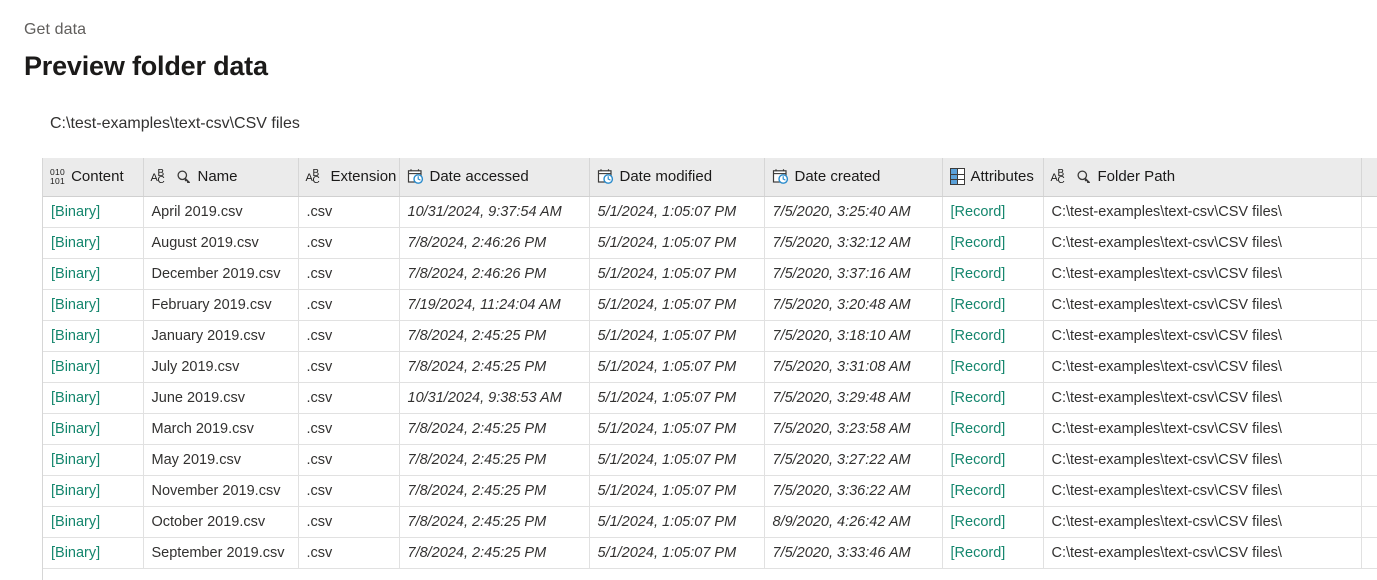 The image size is (1377, 580). Describe the element at coordinates (221, 398) in the screenshot. I see `cell-name: June 2019.csv` at that location.